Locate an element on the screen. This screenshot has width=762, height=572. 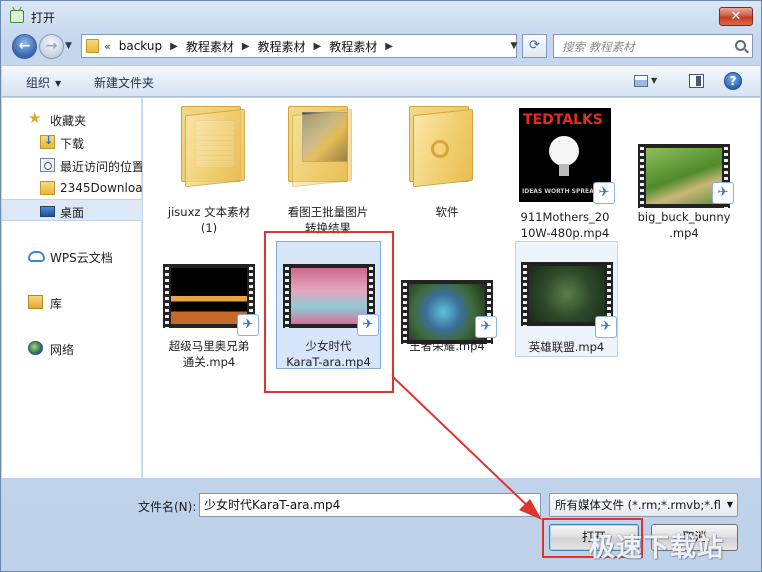
sidebar-item-label: 最近访问的位置 is located at coordinates (101, 167).